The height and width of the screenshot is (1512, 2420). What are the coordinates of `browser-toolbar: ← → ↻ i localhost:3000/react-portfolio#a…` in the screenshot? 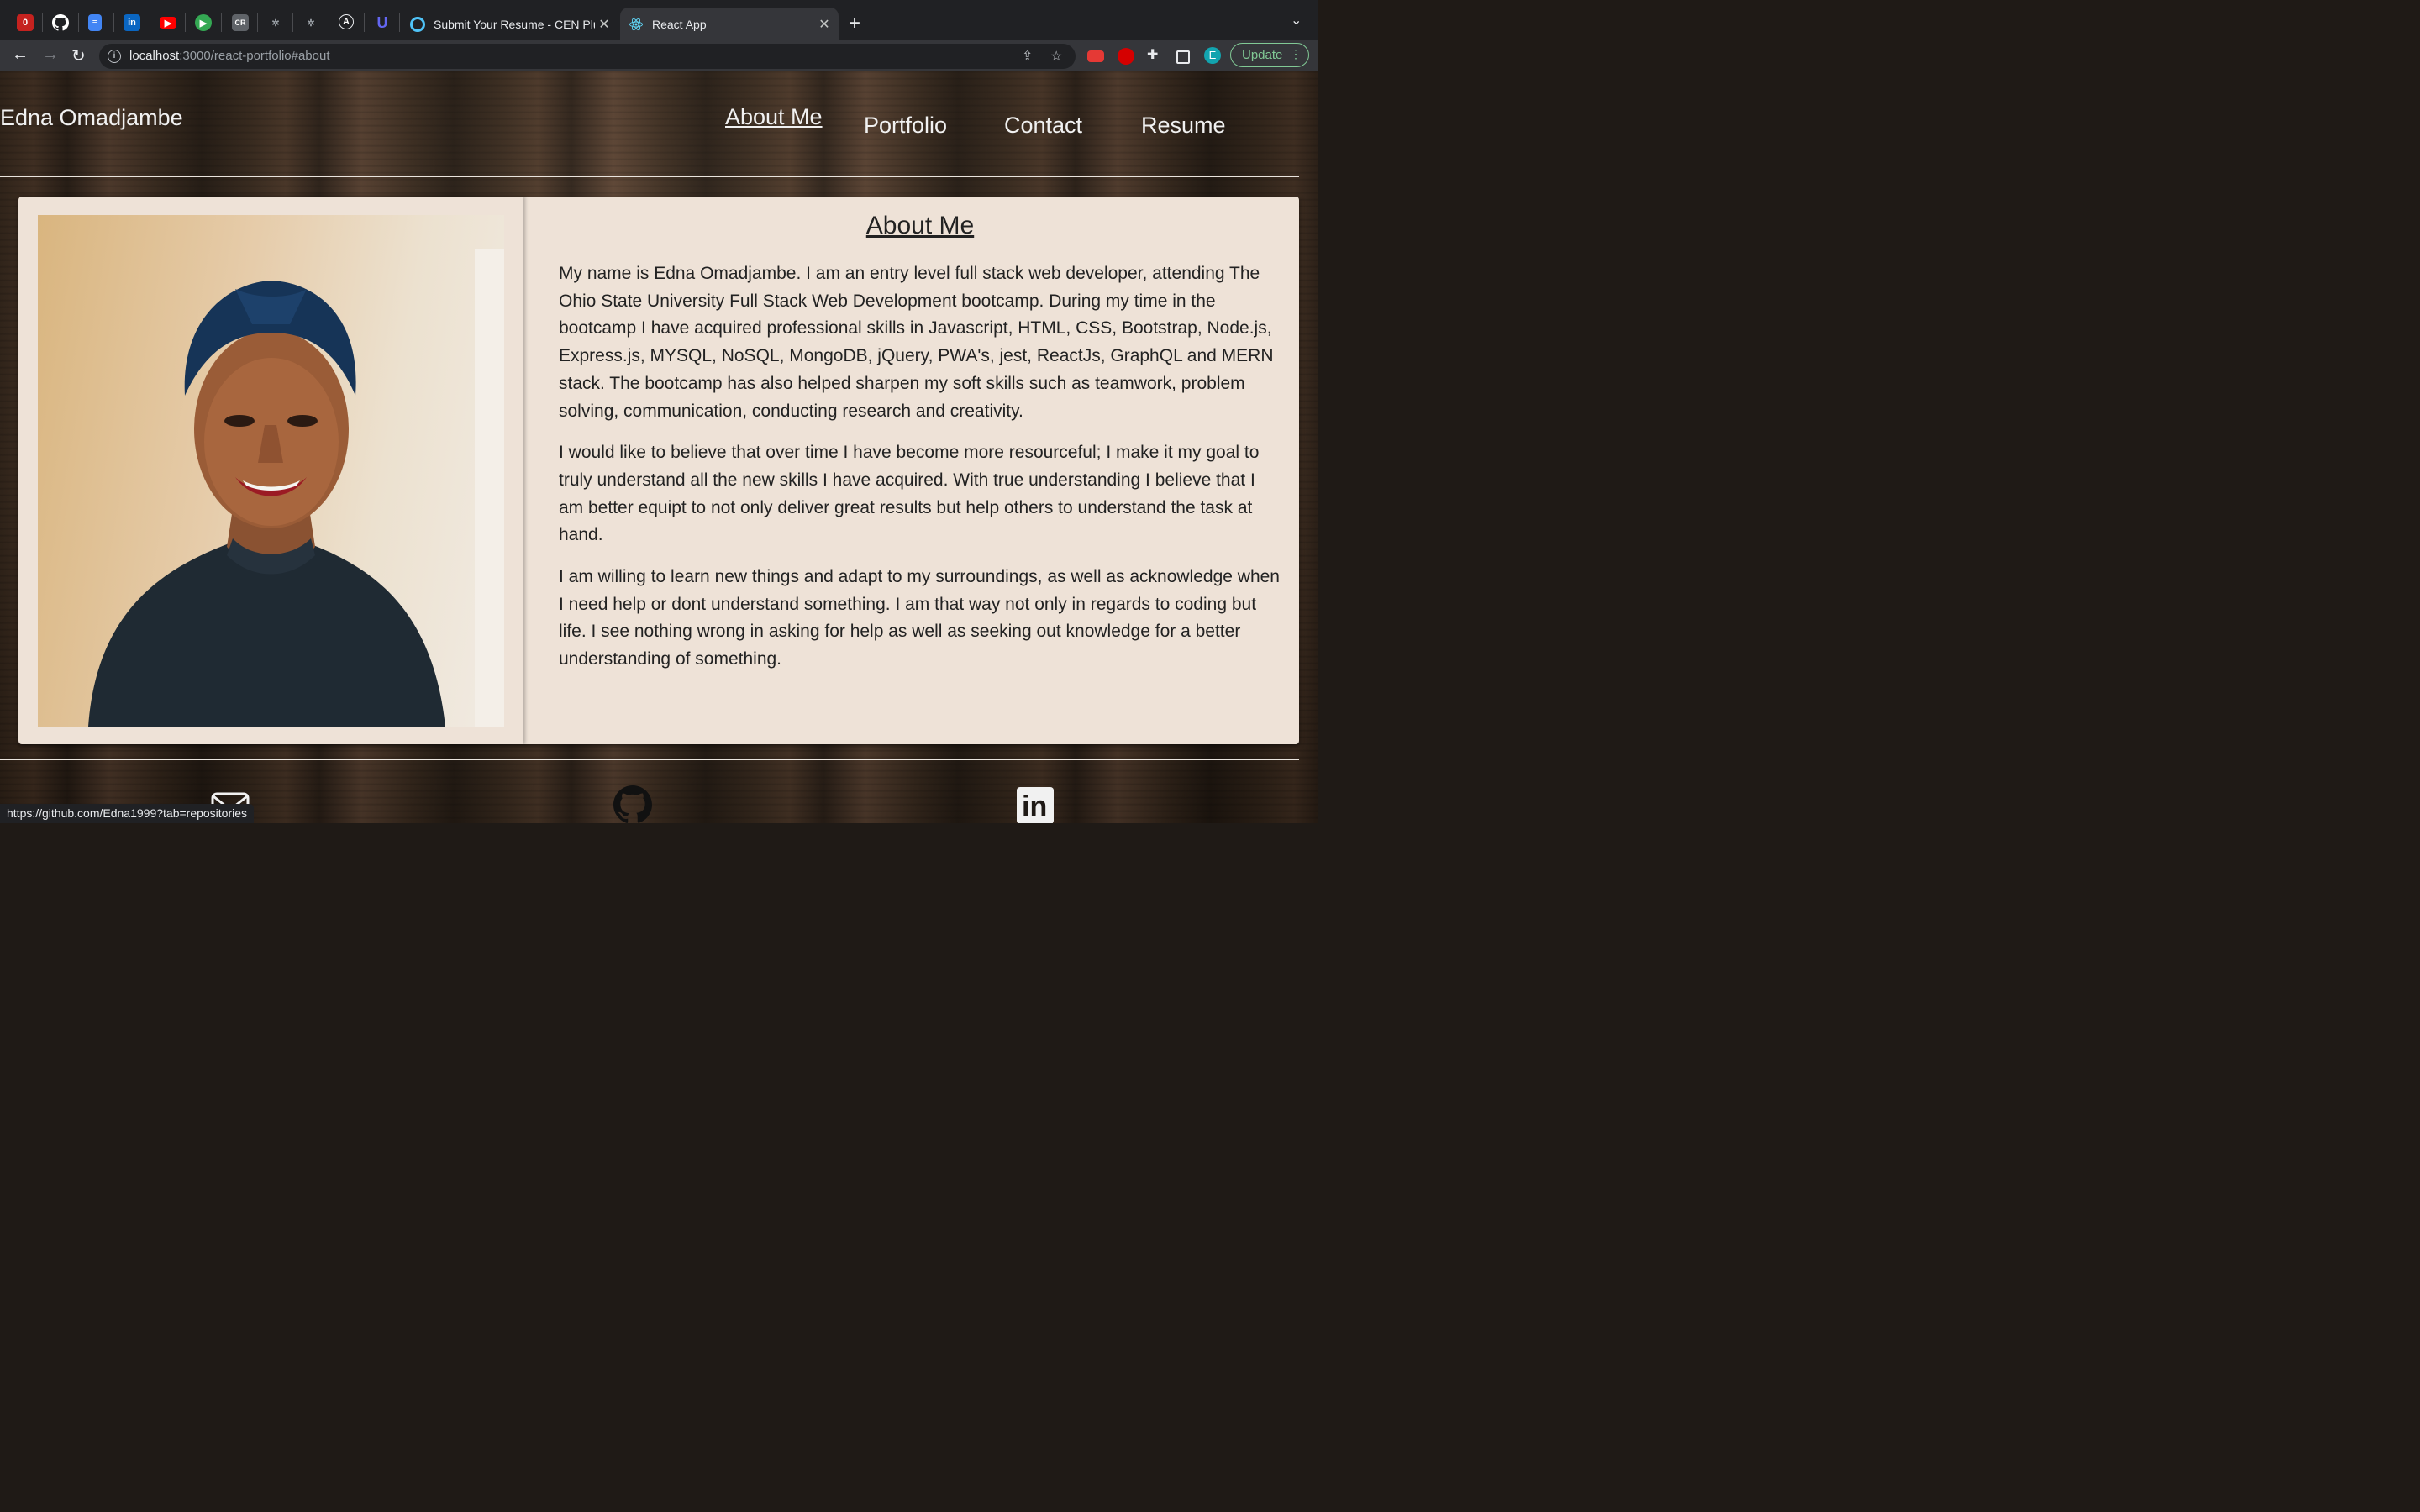 It's located at (659, 55).